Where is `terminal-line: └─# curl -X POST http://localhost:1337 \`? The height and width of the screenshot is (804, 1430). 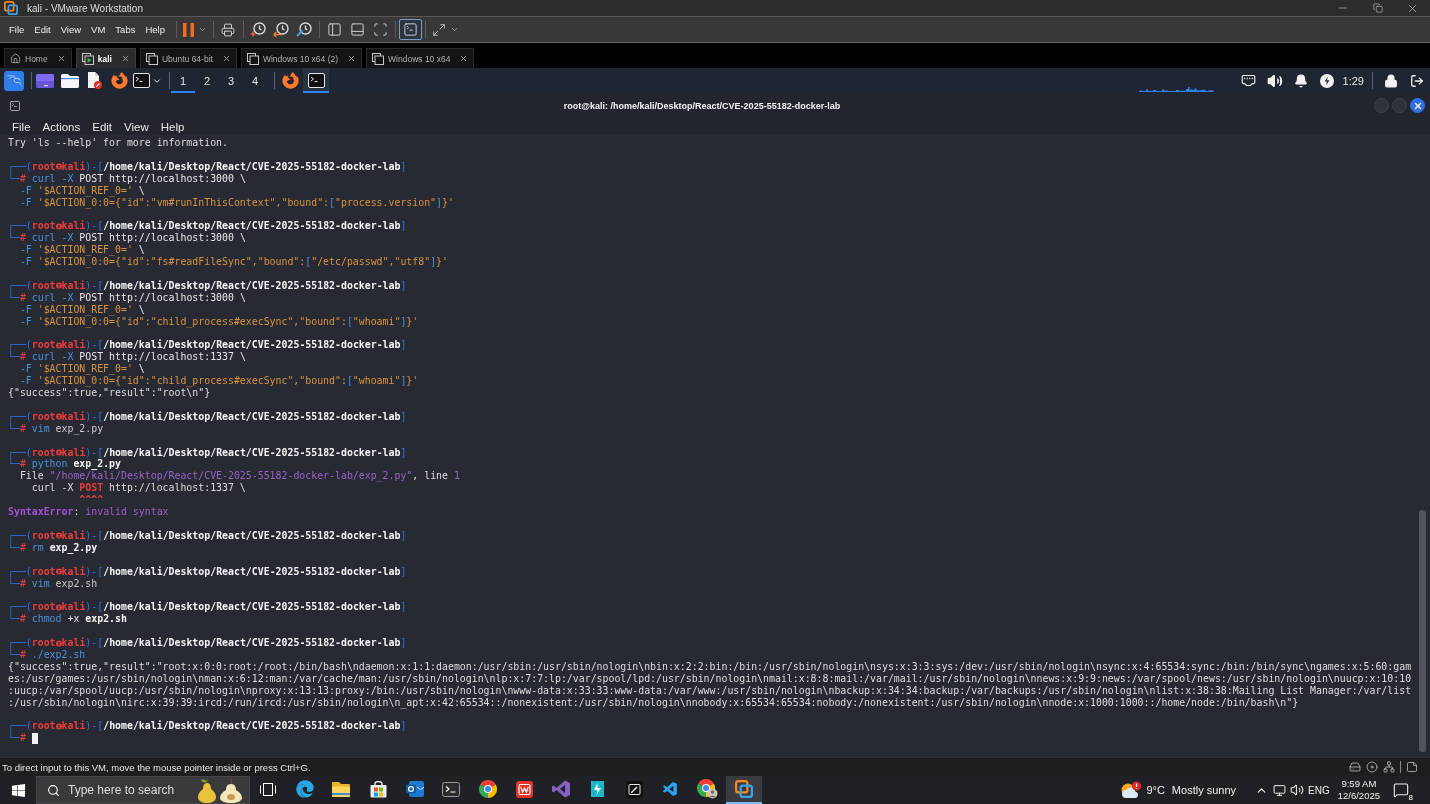 terminal-line: └─# curl -X POST http://localhost:1337 \ is located at coordinates (127, 357).